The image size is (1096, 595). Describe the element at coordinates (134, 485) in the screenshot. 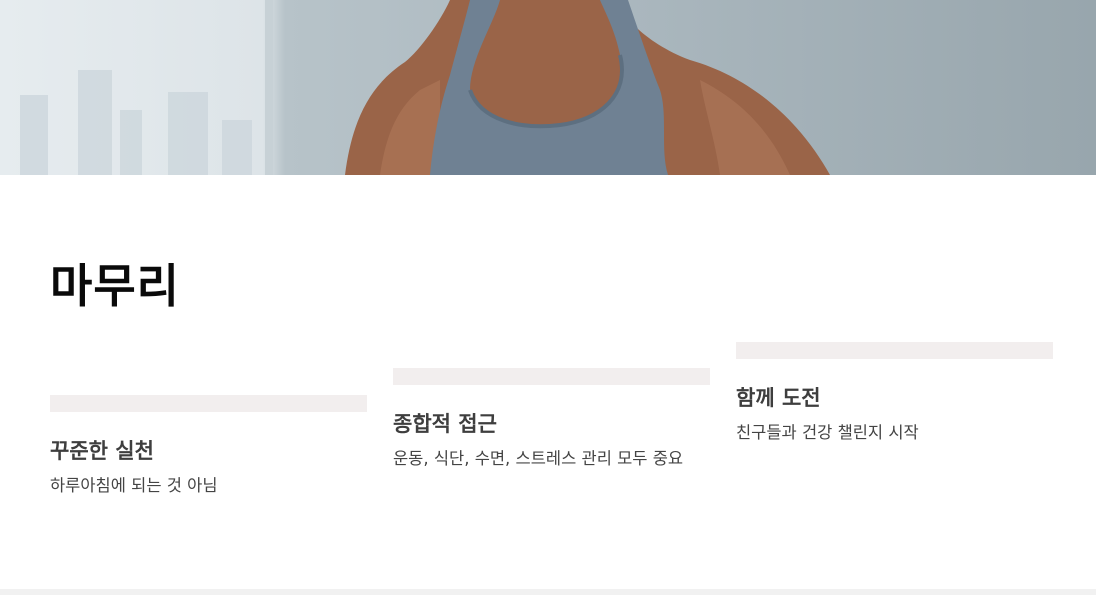

I see `card-description: 하루아침에 되는 것 아님` at that location.